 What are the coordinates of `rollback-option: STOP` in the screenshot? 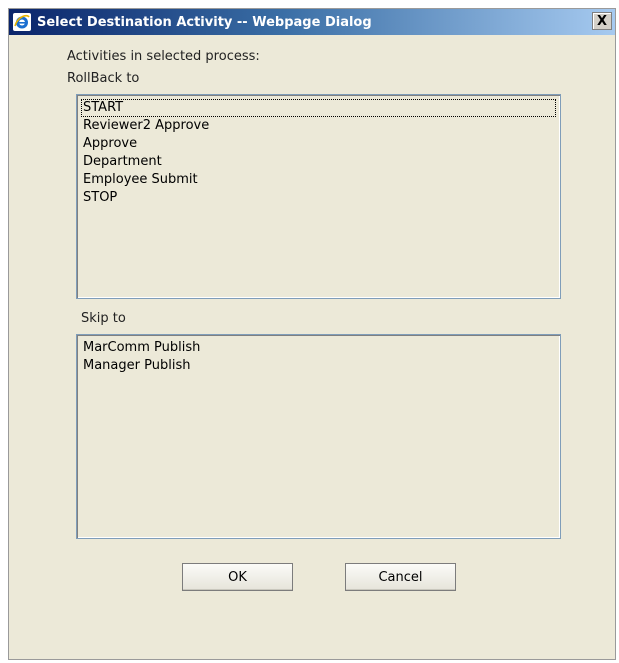 It's located at (318, 198).